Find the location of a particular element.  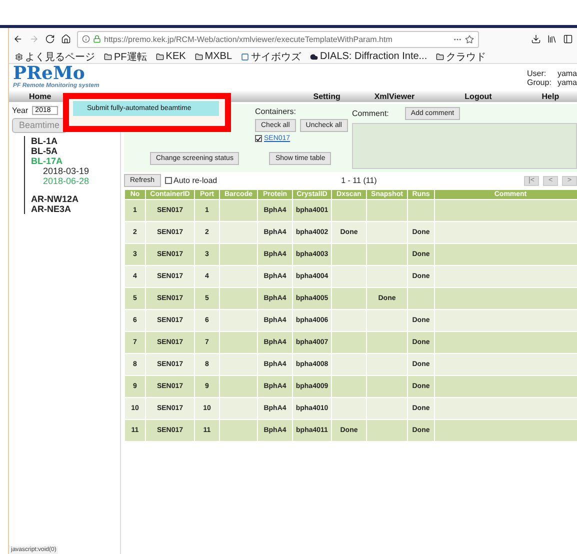

tree-node: AR-NW12A is located at coordinates (71, 199).